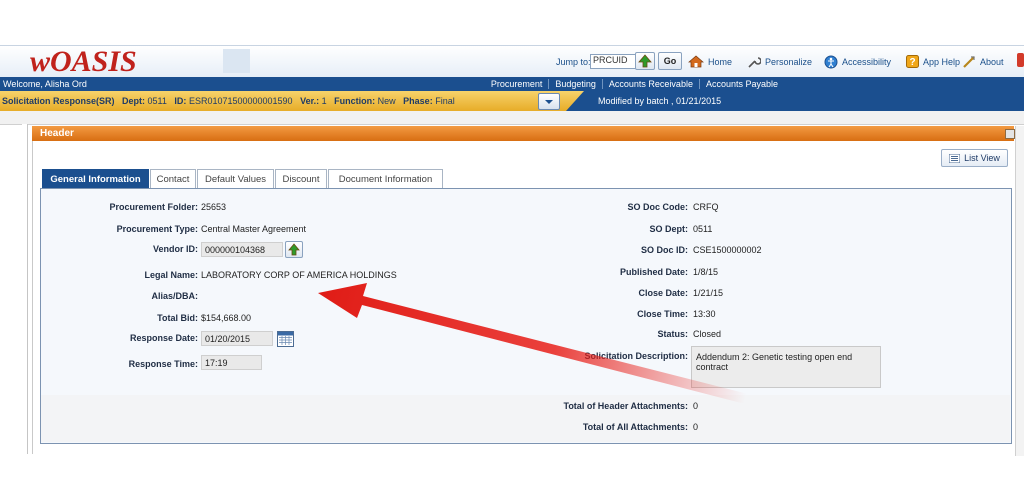 Image resolution: width=1024 pixels, height=501 pixels. What do you see at coordinates (163, 338) in the screenshot?
I see `response-date-label: Response Date:` at bounding box center [163, 338].